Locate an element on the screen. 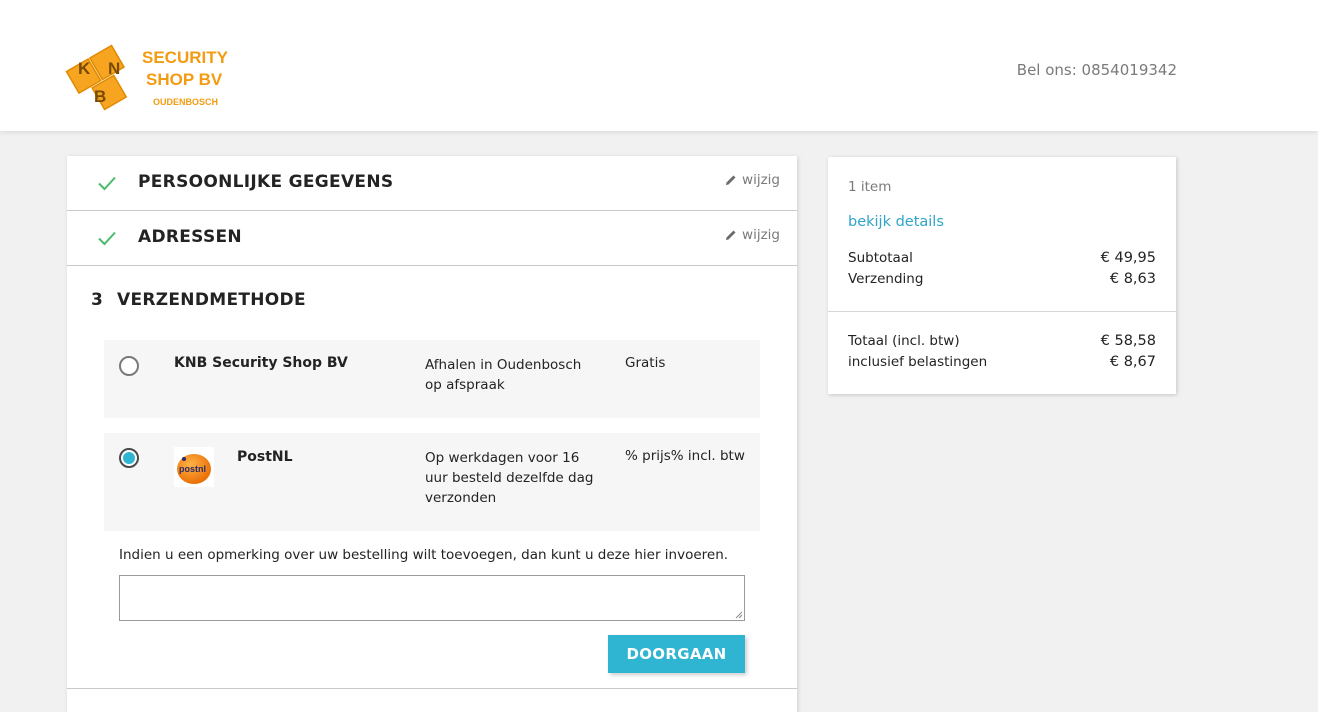 The width and height of the screenshot is (1318, 712). order-comment-textarea is located at coordinates (432, 598).